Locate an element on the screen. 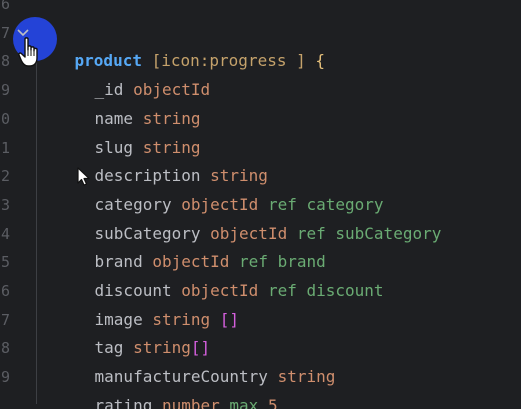  field-line: image string [] is located at coordinates (148, 303).